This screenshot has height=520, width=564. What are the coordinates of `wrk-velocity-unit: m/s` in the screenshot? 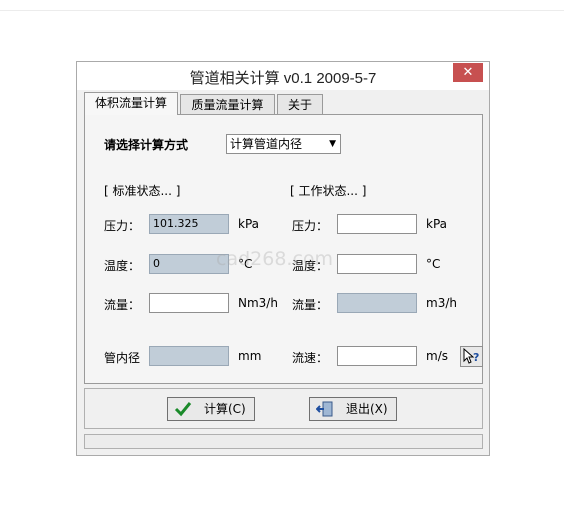 It's located at (437, 356).